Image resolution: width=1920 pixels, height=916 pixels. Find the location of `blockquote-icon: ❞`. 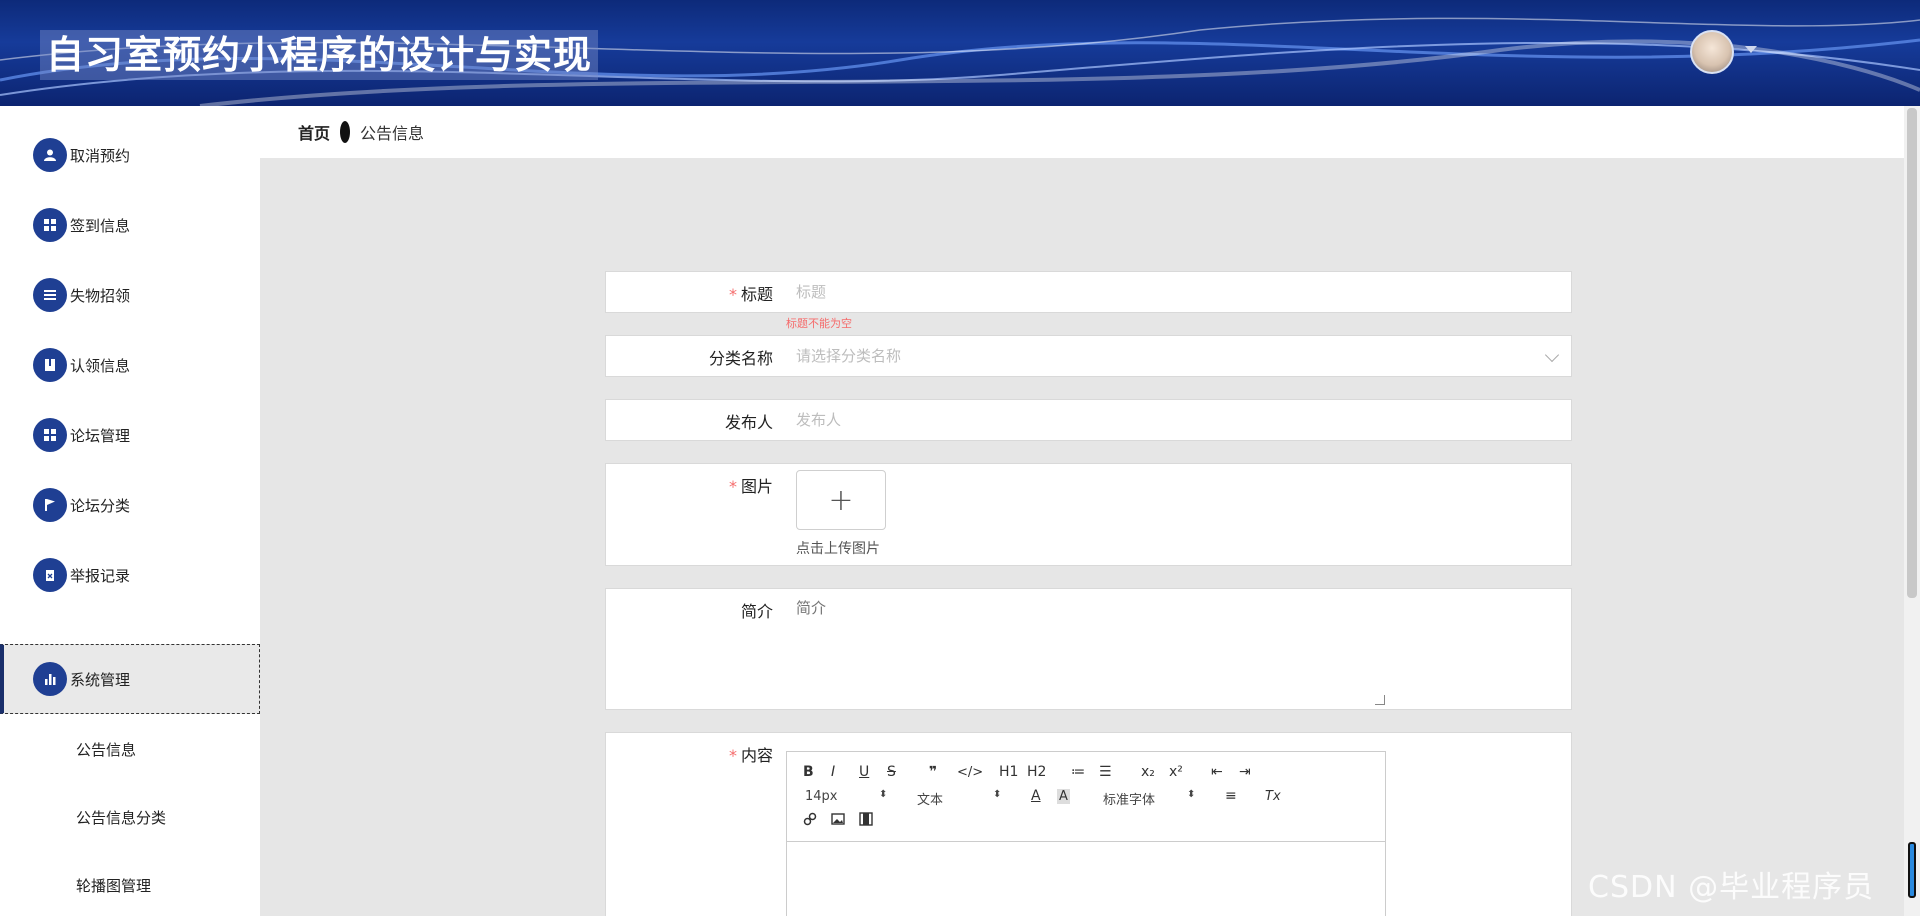

blockquote-icon: ❞ is located at coordinates (933, 772).